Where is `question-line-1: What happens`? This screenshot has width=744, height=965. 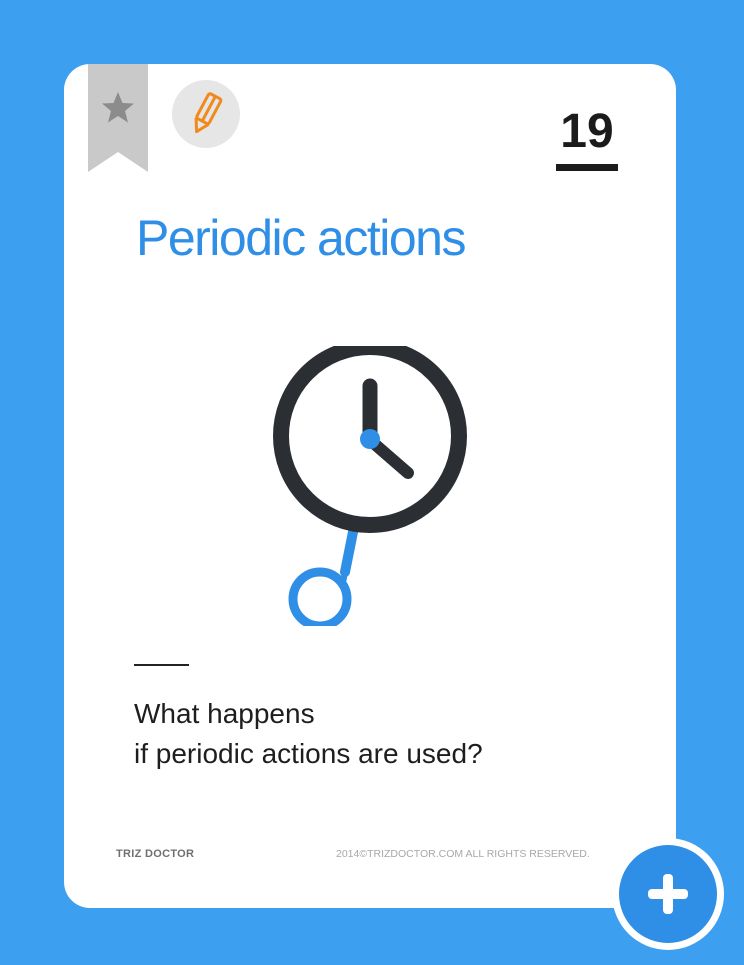
question-line-1: What happens is located at coordinates (224, 713).